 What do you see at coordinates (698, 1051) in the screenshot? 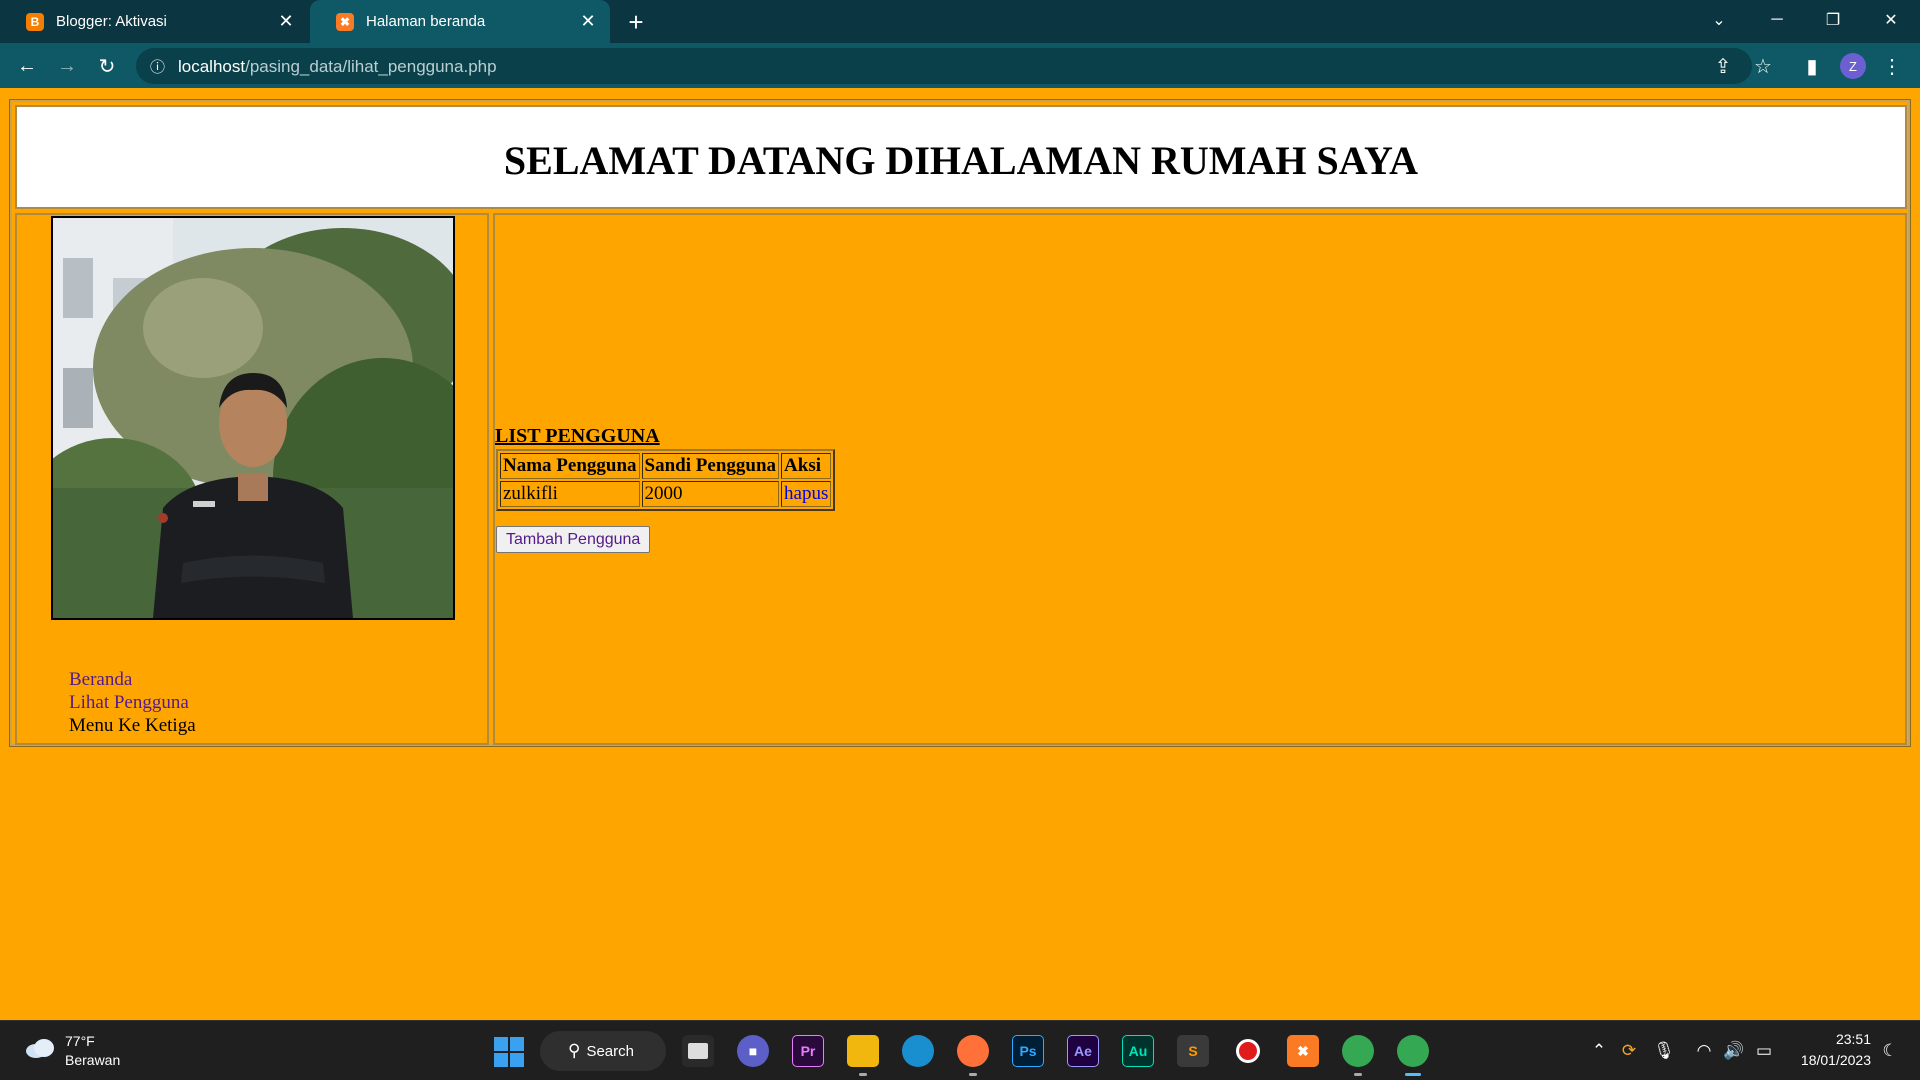
I see `task-view-icon` at bounding box center [698, 1051].